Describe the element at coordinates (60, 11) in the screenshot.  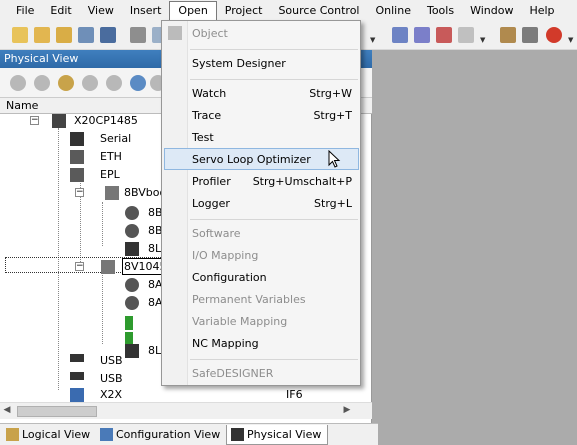
I see `menu-edit: Edit` at that location.